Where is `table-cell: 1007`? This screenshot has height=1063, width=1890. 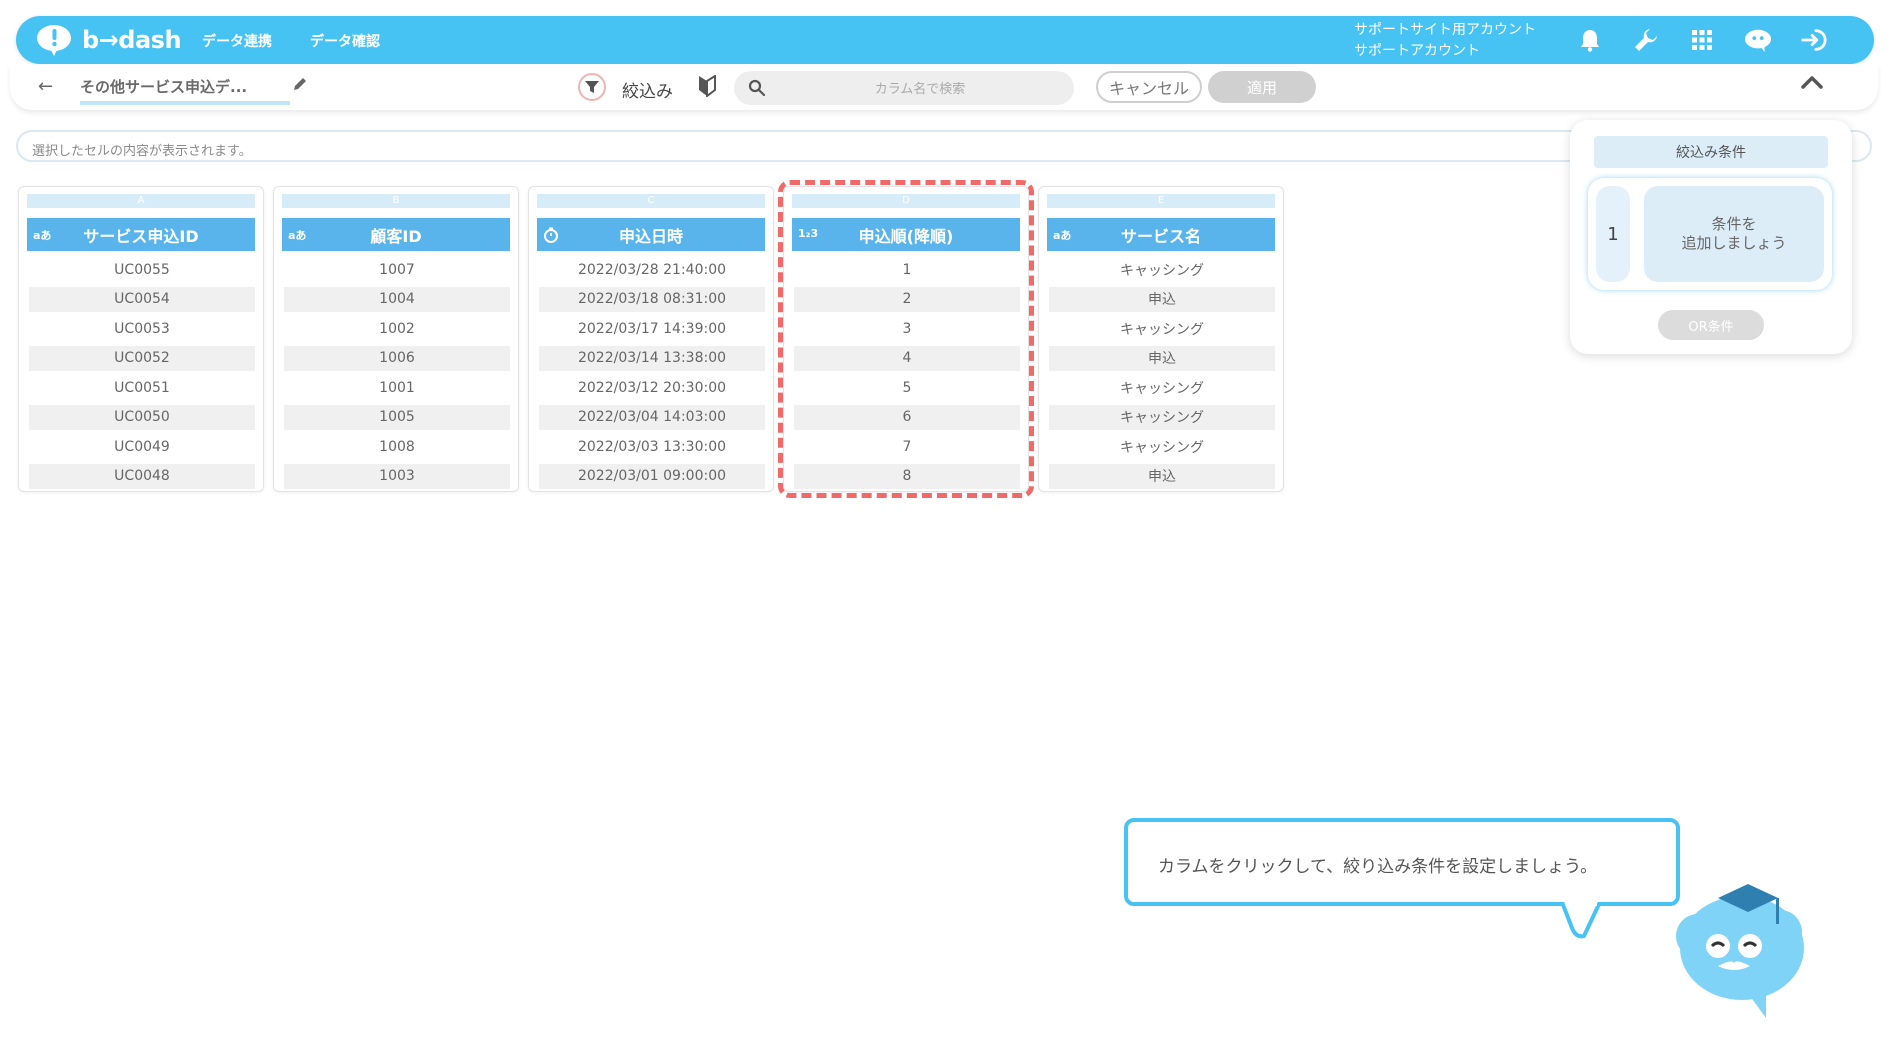 table-cell: 1007 is located at coordinates (397, 269).